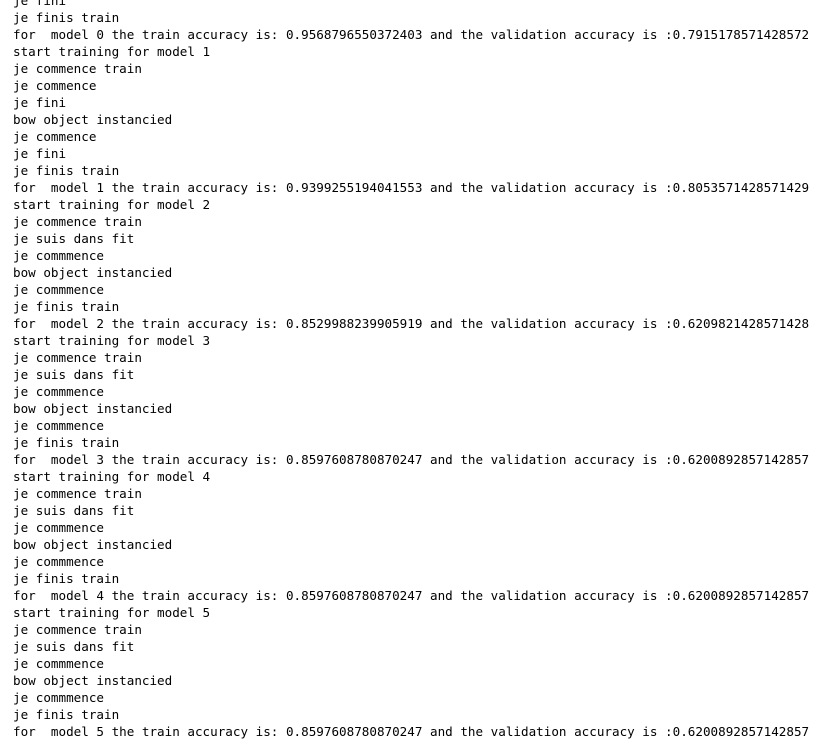 Image resolution: width=824 pixels, height=754 pixels. Describe the element at coordinates (112, 612) in the screenshot. I see `output-line: start training for model 5` at that location.